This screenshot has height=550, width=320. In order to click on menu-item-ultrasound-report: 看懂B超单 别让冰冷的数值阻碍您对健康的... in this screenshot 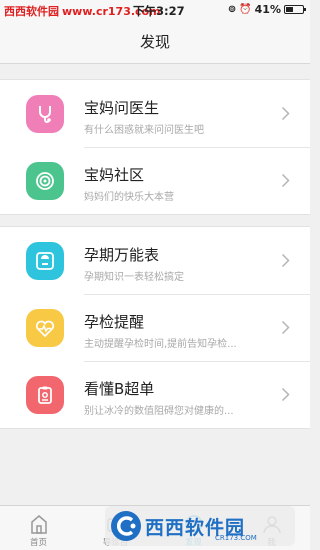, I will do `click(155, 394)`.